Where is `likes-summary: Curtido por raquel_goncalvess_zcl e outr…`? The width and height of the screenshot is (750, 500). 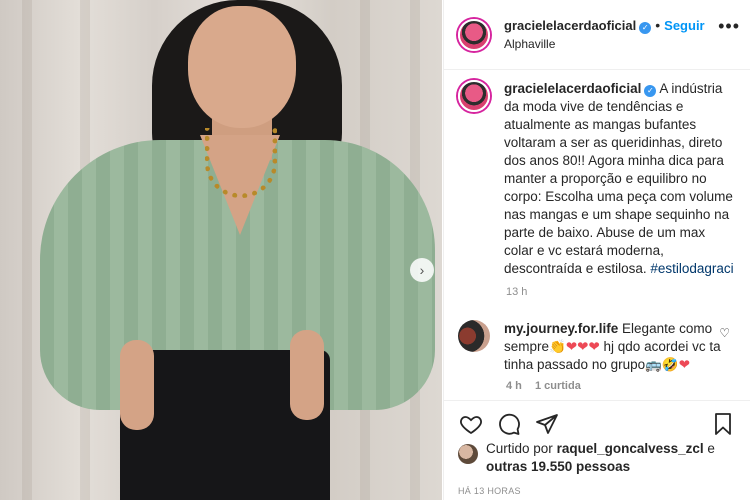 likes-summary: Curtido por raquel_goncalvess_zcl e outr… is located at coordinates (597, 458).